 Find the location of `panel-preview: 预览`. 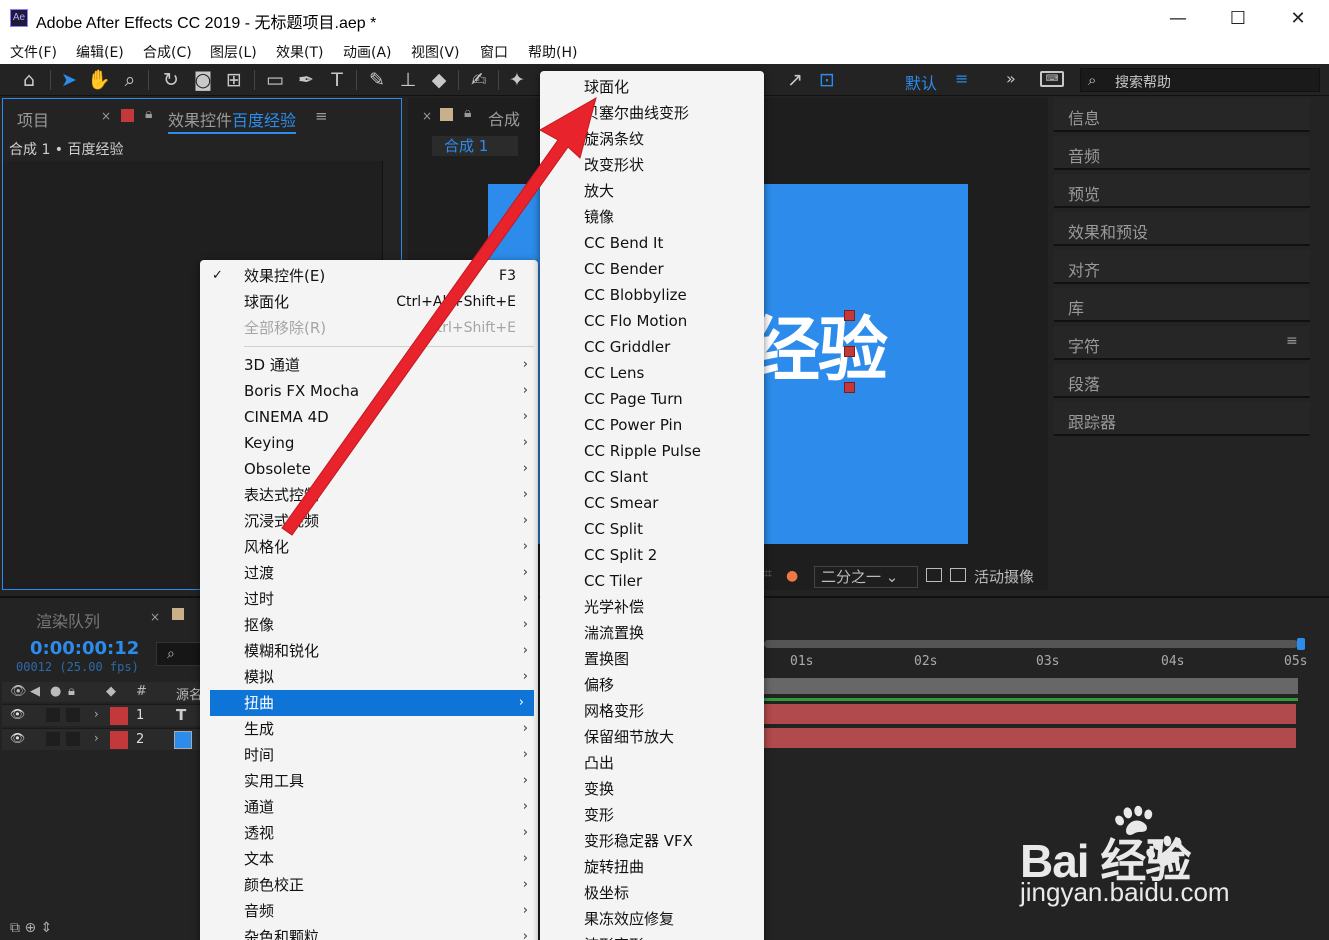

panel-preview: 预览 is located at coordinates (1182, 191).